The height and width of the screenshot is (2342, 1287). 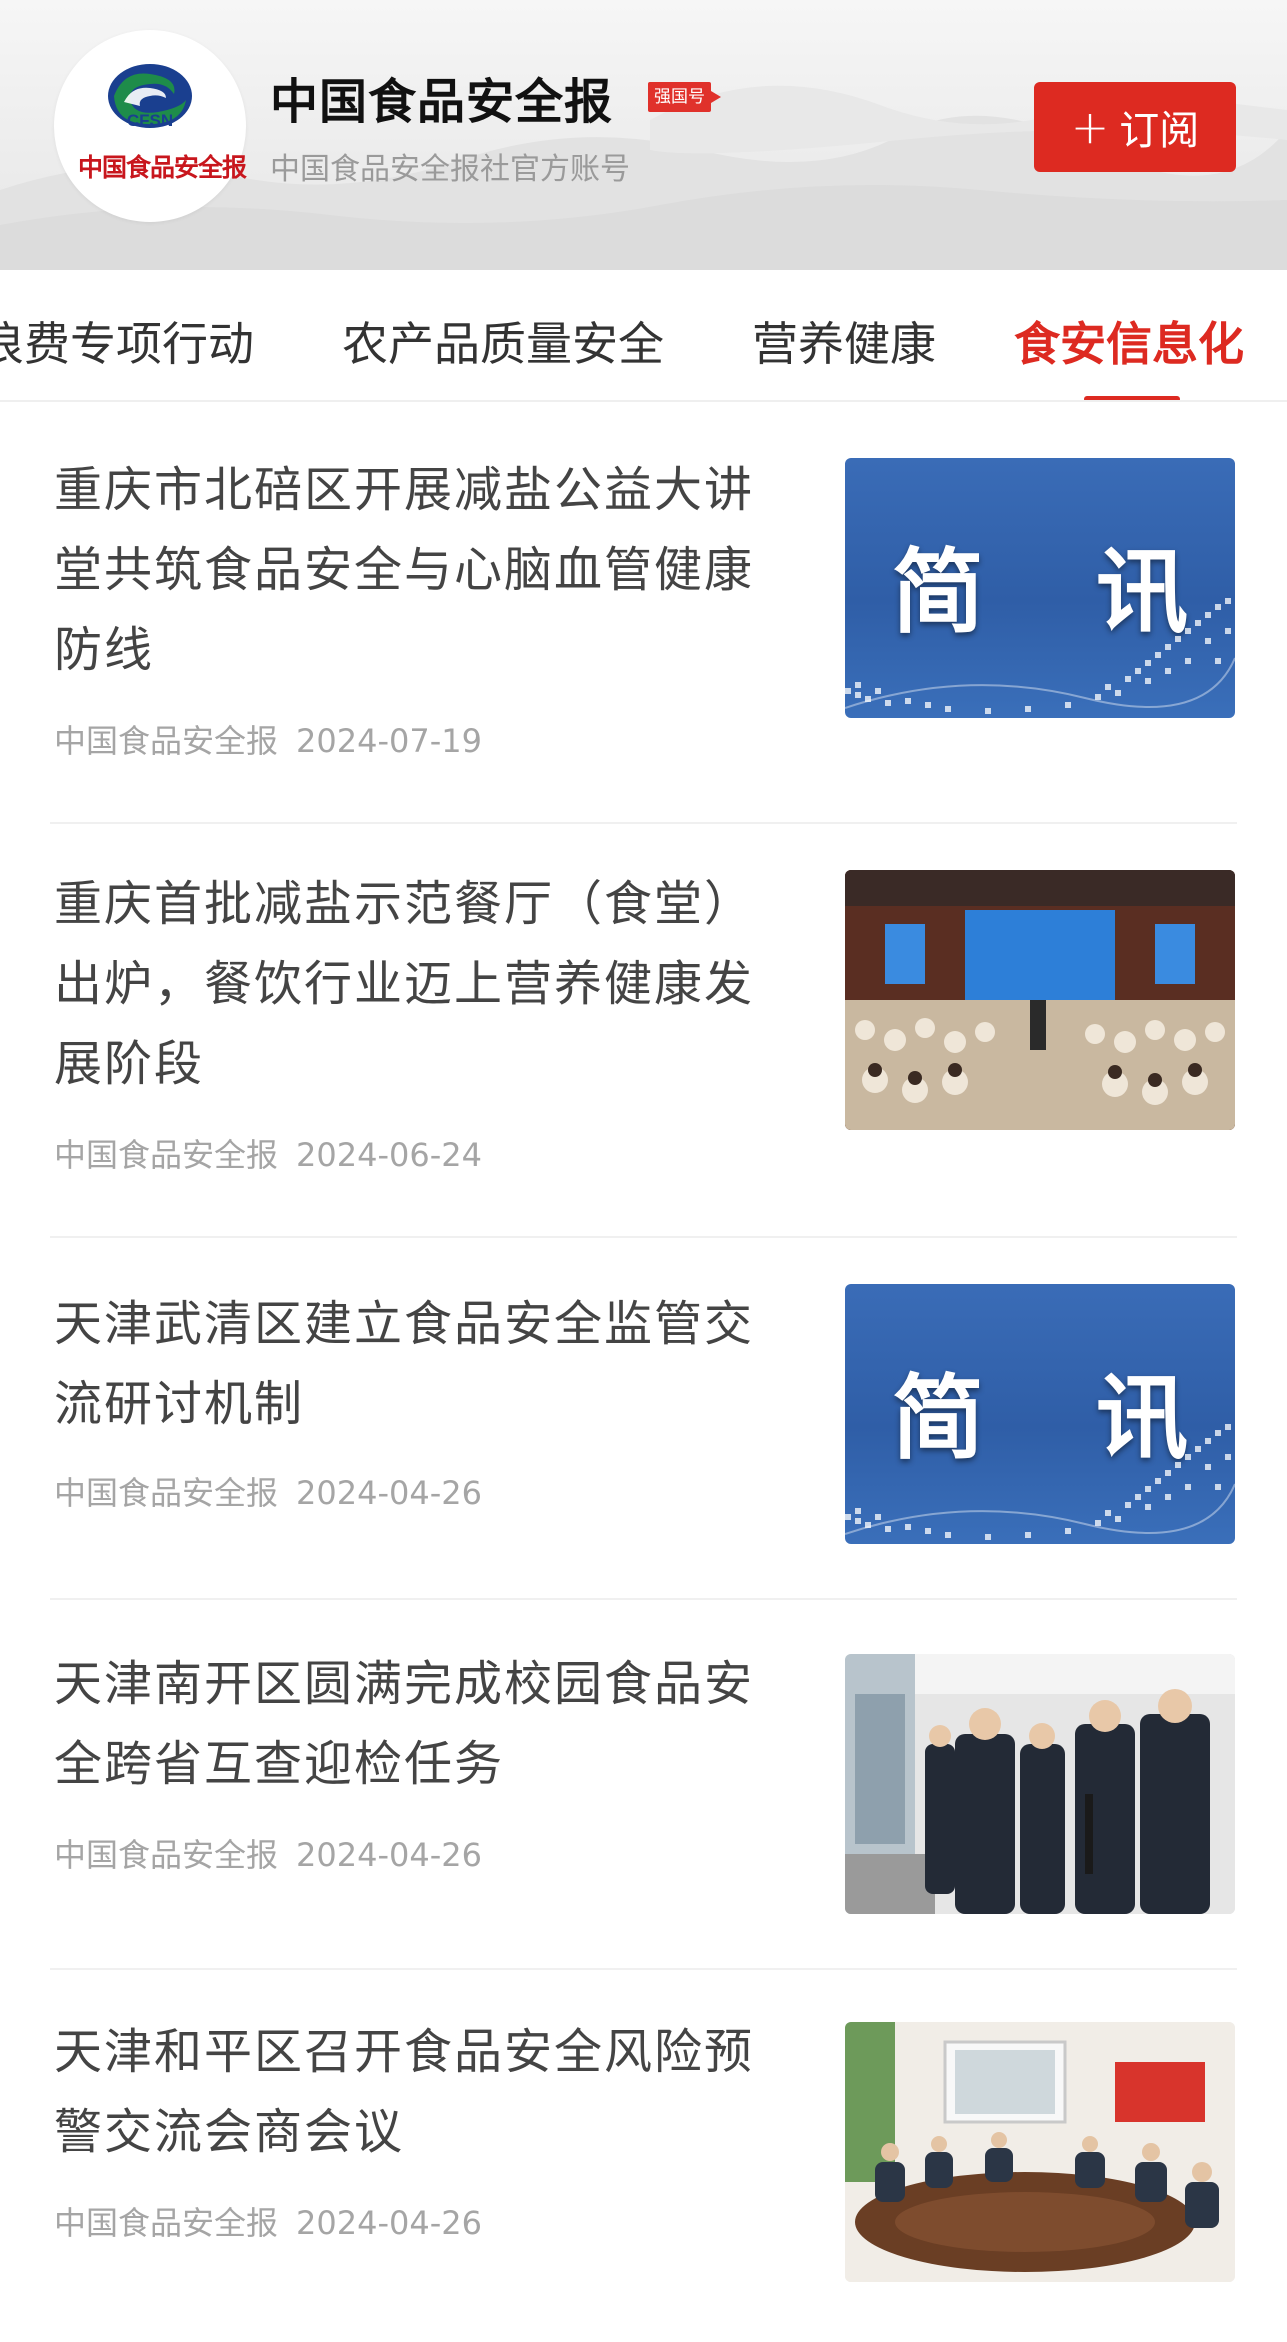 I want to click on inspection-photo, so click(x=1040, y=1784).